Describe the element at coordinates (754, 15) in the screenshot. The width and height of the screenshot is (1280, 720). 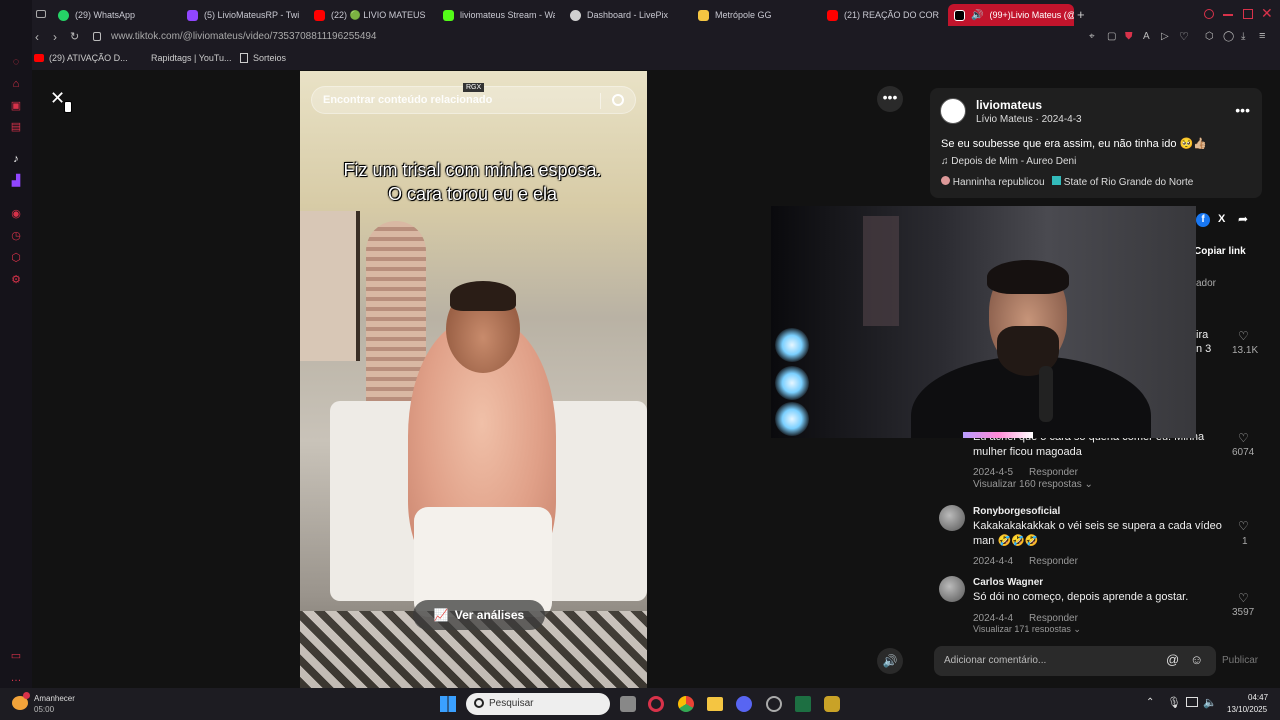
I see `tab-metropole: Metrópole GG` at that location.